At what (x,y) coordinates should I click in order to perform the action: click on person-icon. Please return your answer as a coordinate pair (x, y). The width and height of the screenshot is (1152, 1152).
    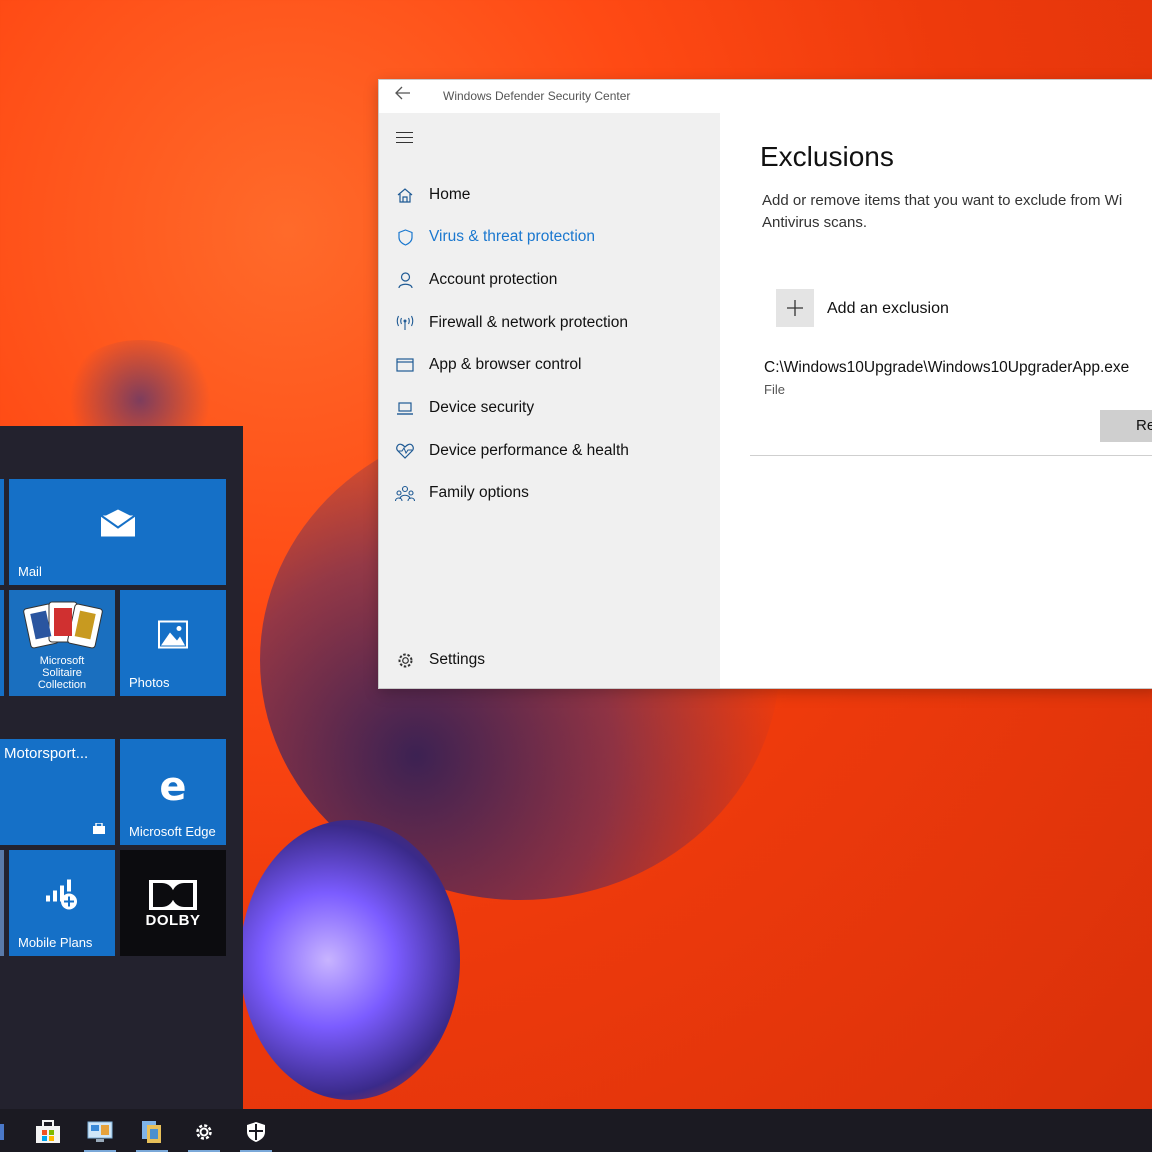
    Looking at the image, I should click on (405, 280).